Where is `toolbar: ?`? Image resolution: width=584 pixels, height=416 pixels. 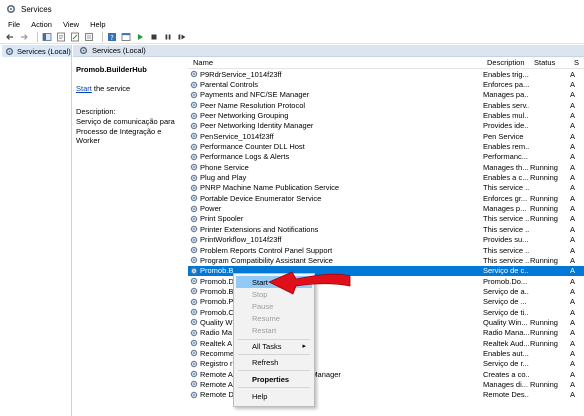
toolbar: ? is located at coordinates (292, 37).